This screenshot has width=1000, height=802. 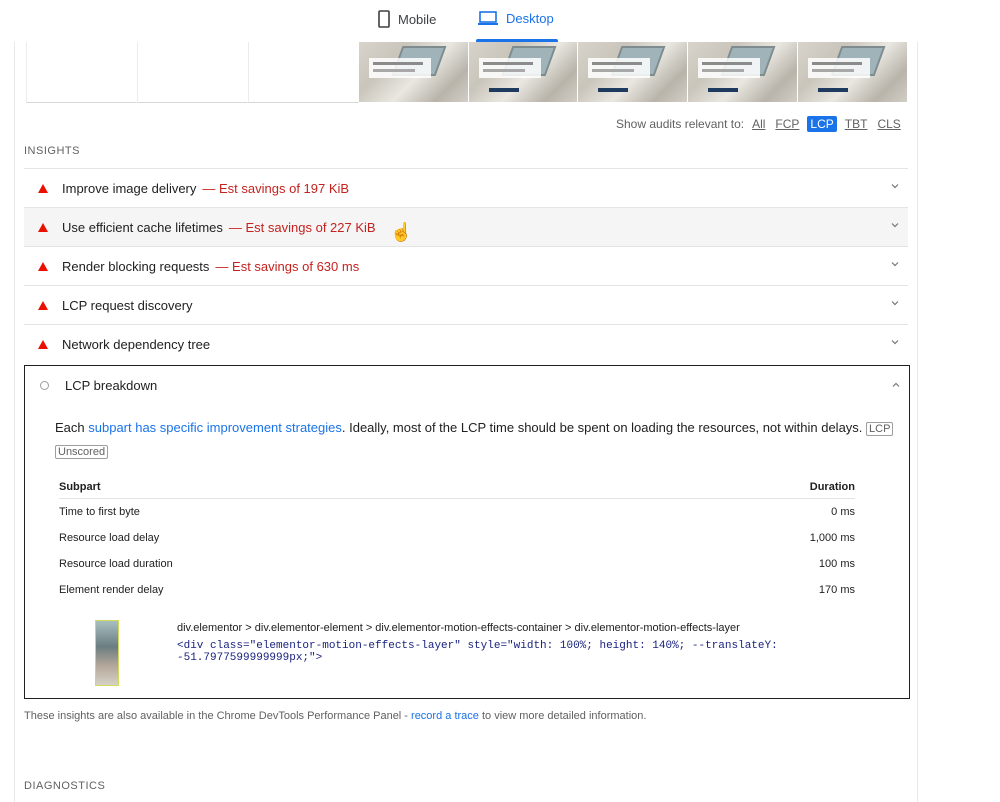 What do you see at coordinates (562, 716) in the screenshot?
I see `footnote-suffix: to view more detailed information.` at bounding box center [562, 716].